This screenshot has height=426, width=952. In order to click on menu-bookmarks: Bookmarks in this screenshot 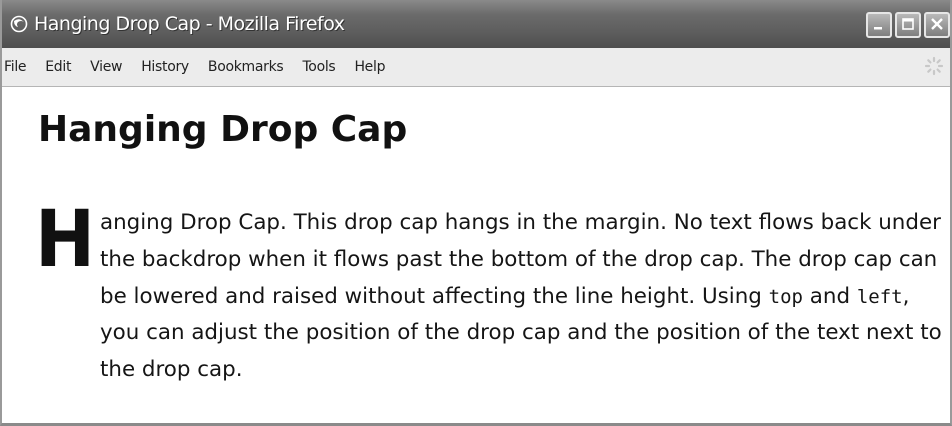, I will do `click(246, 67)`.